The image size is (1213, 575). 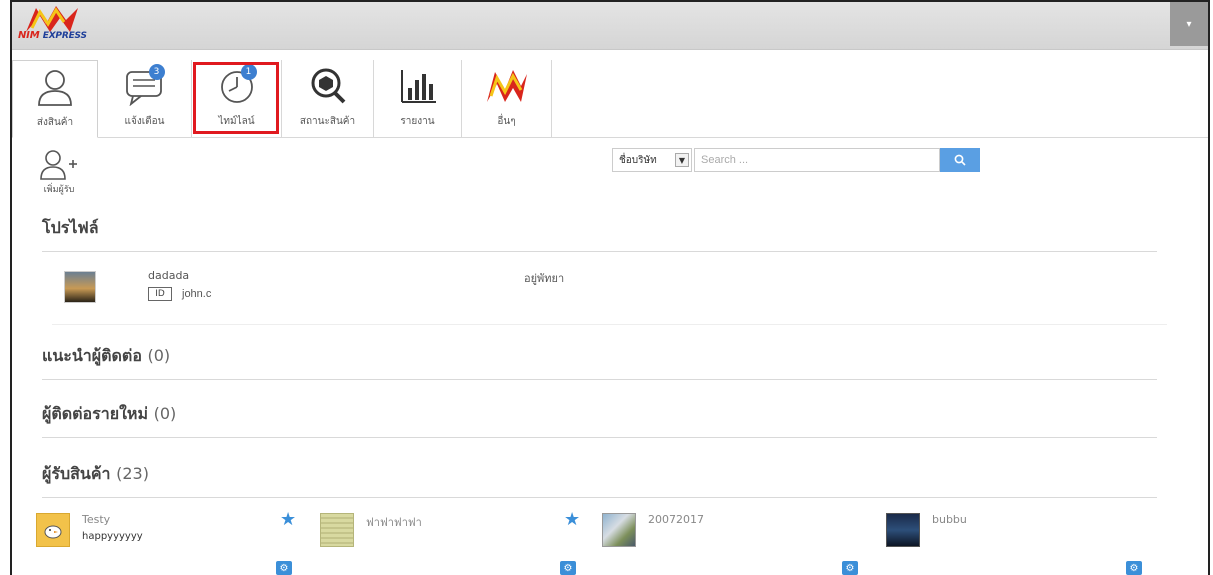 I want to click on tab-package-status: สถานะสินค้า, so click(x=328, y=99).